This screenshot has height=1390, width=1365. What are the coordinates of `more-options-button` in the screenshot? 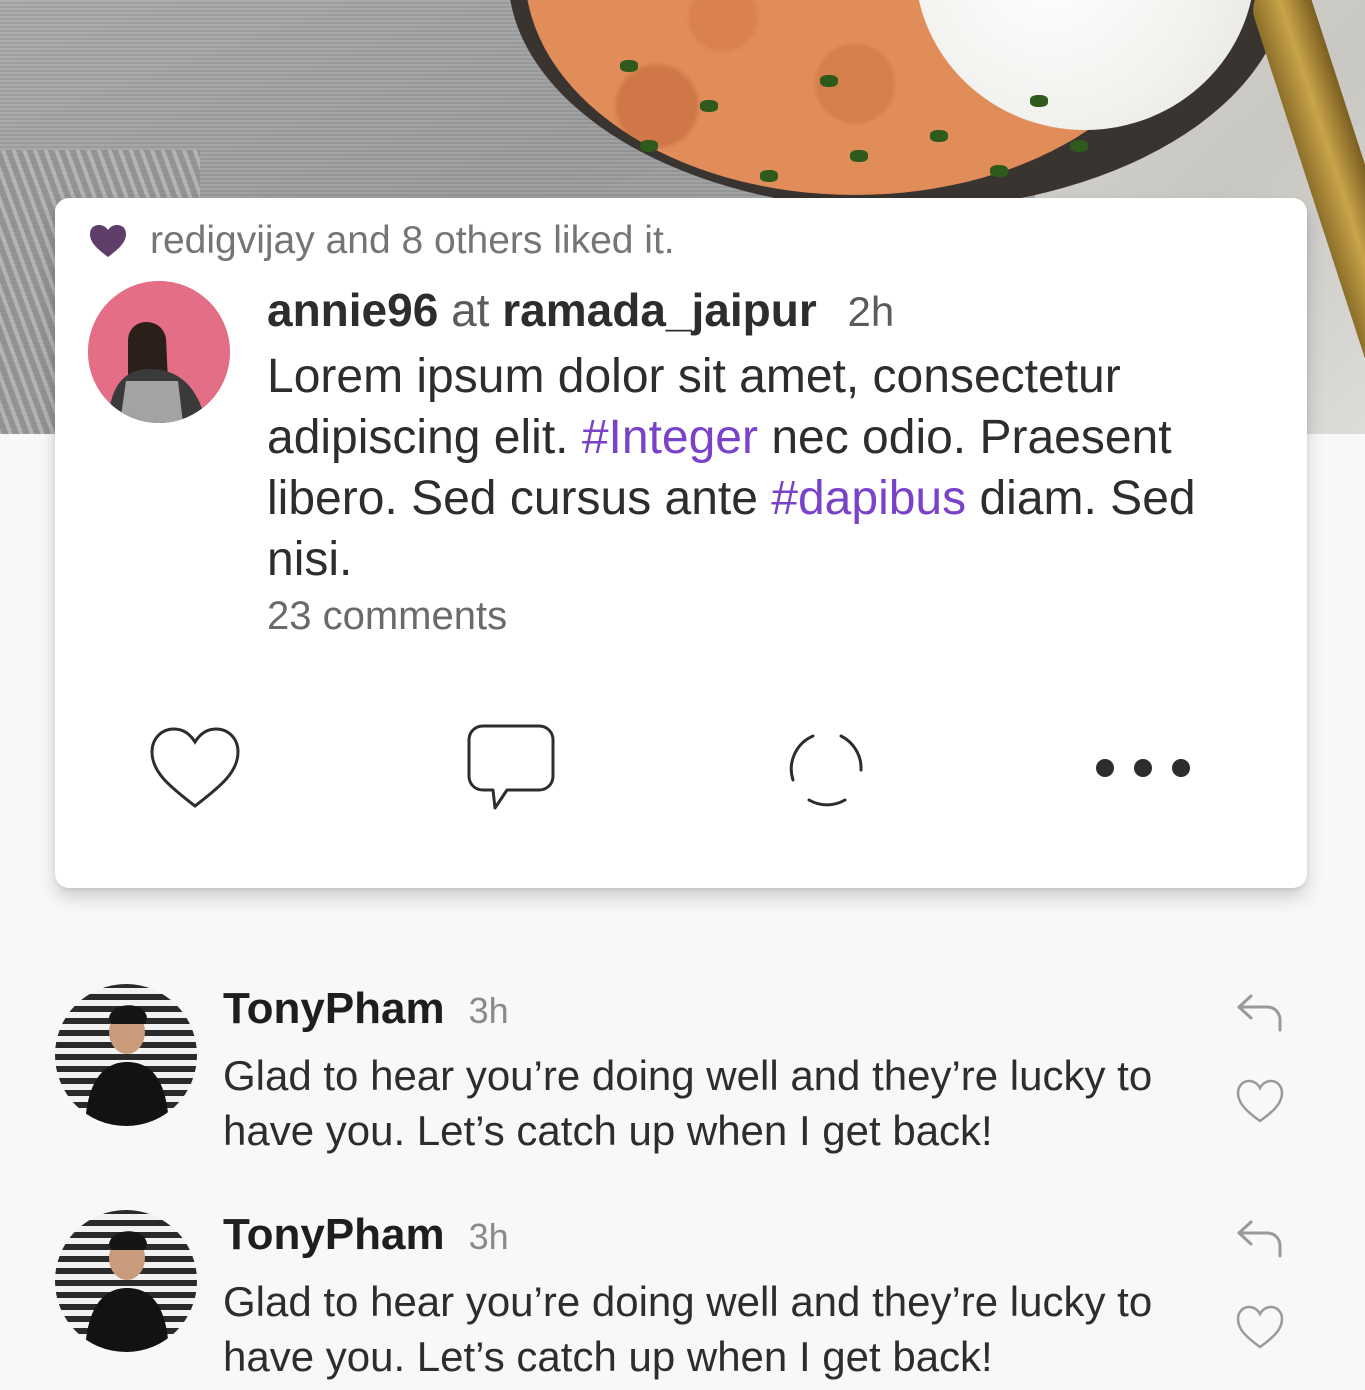 It's located at (1143, 768).